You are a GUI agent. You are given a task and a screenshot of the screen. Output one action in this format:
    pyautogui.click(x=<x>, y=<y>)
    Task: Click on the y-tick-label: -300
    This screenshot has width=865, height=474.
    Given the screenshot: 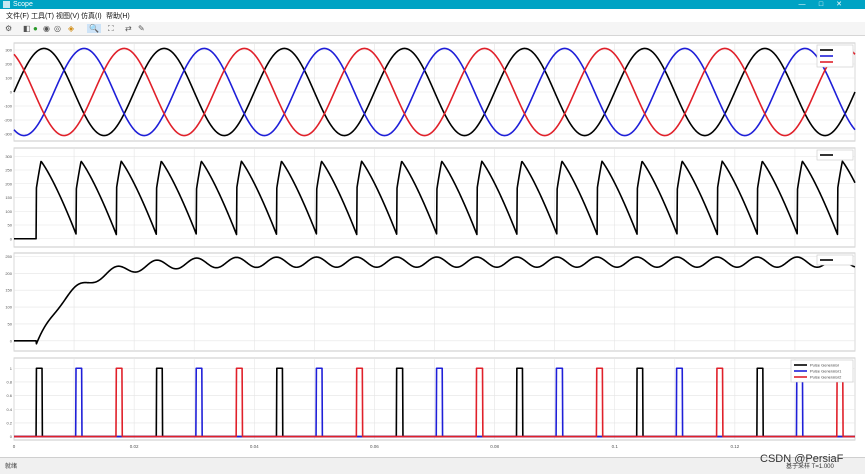 What is the action you would take?
    pyautogui.click(x=8, y=134)
    